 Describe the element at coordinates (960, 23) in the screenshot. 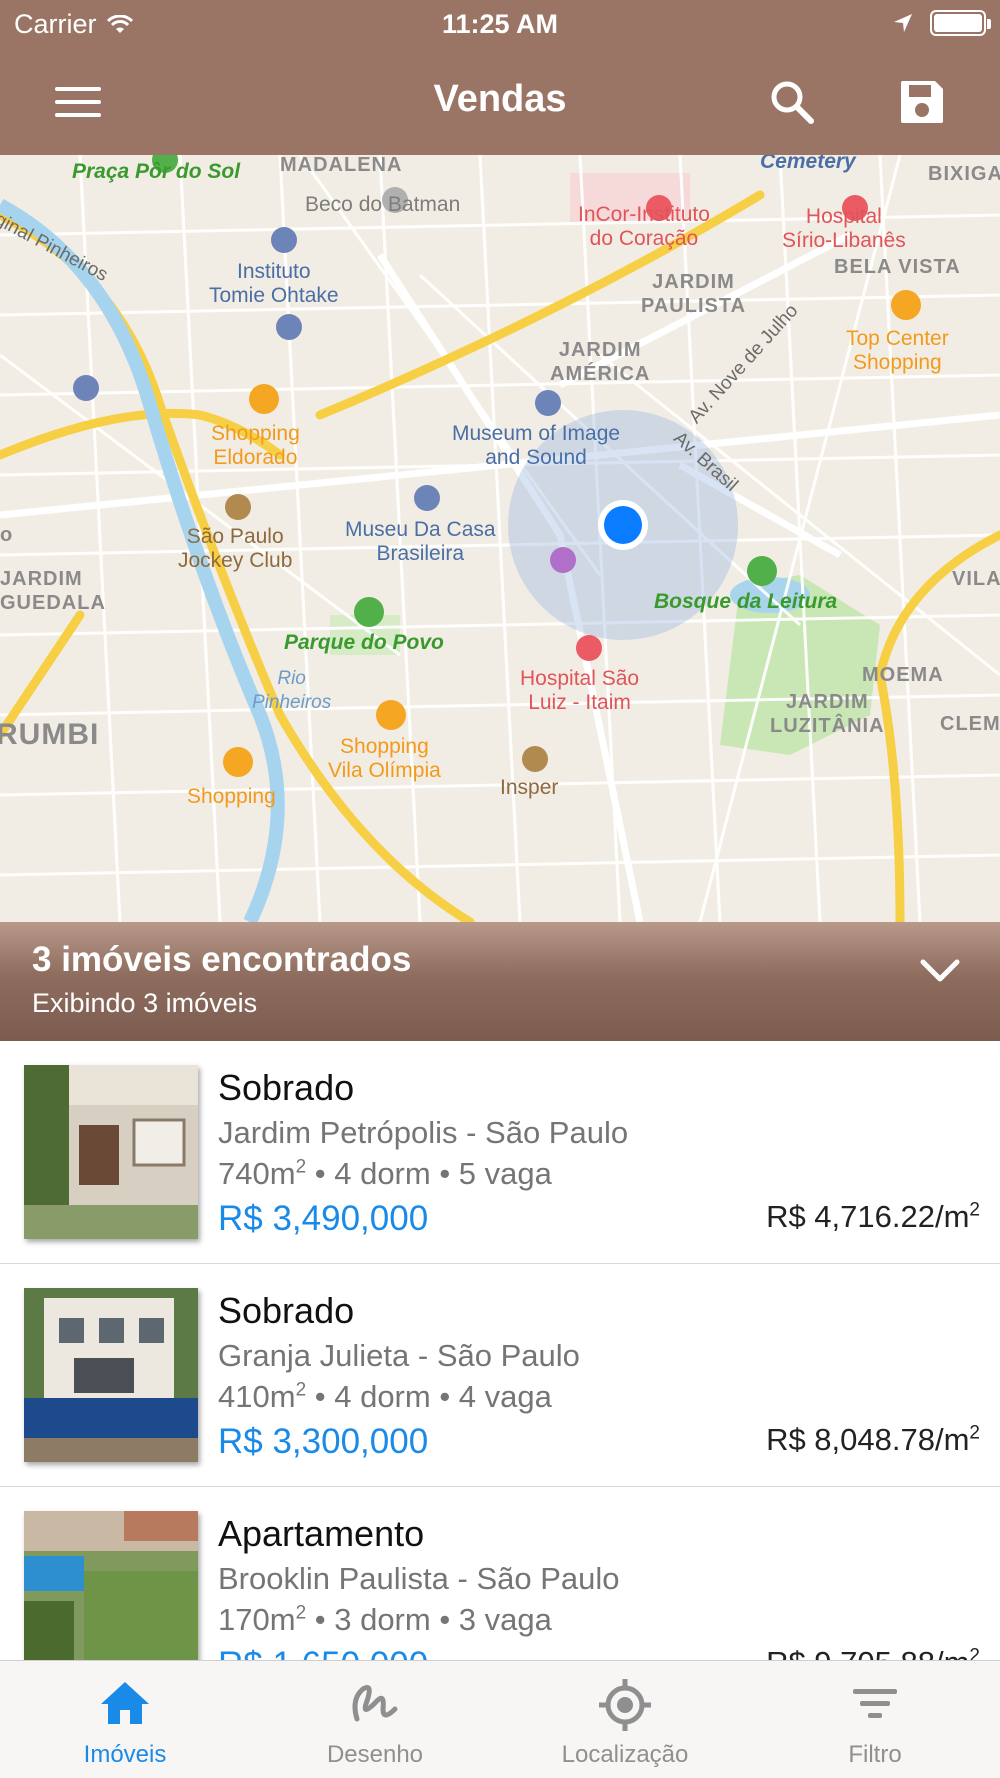

I see `battery-icon` at that location.